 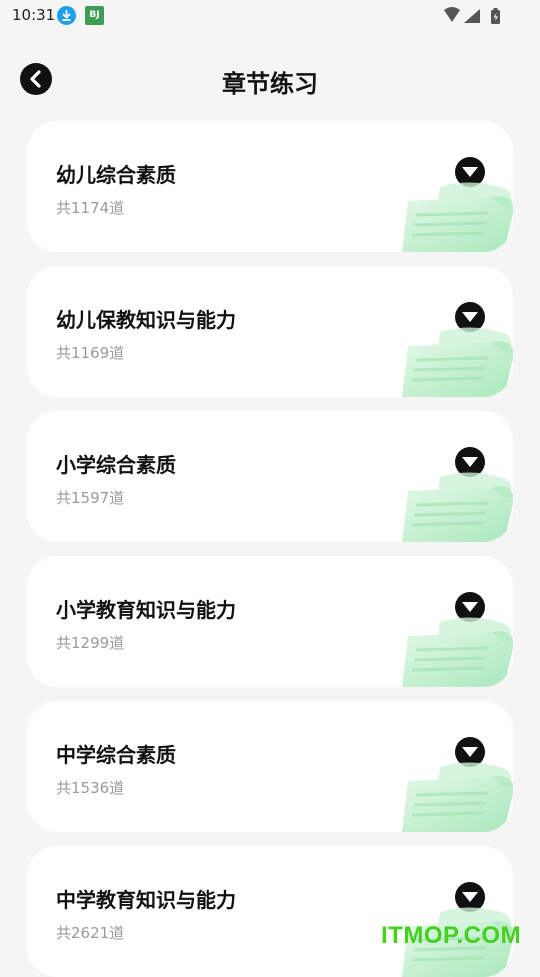 I want to click on header: 章节练习, so click(x=270, y=80).